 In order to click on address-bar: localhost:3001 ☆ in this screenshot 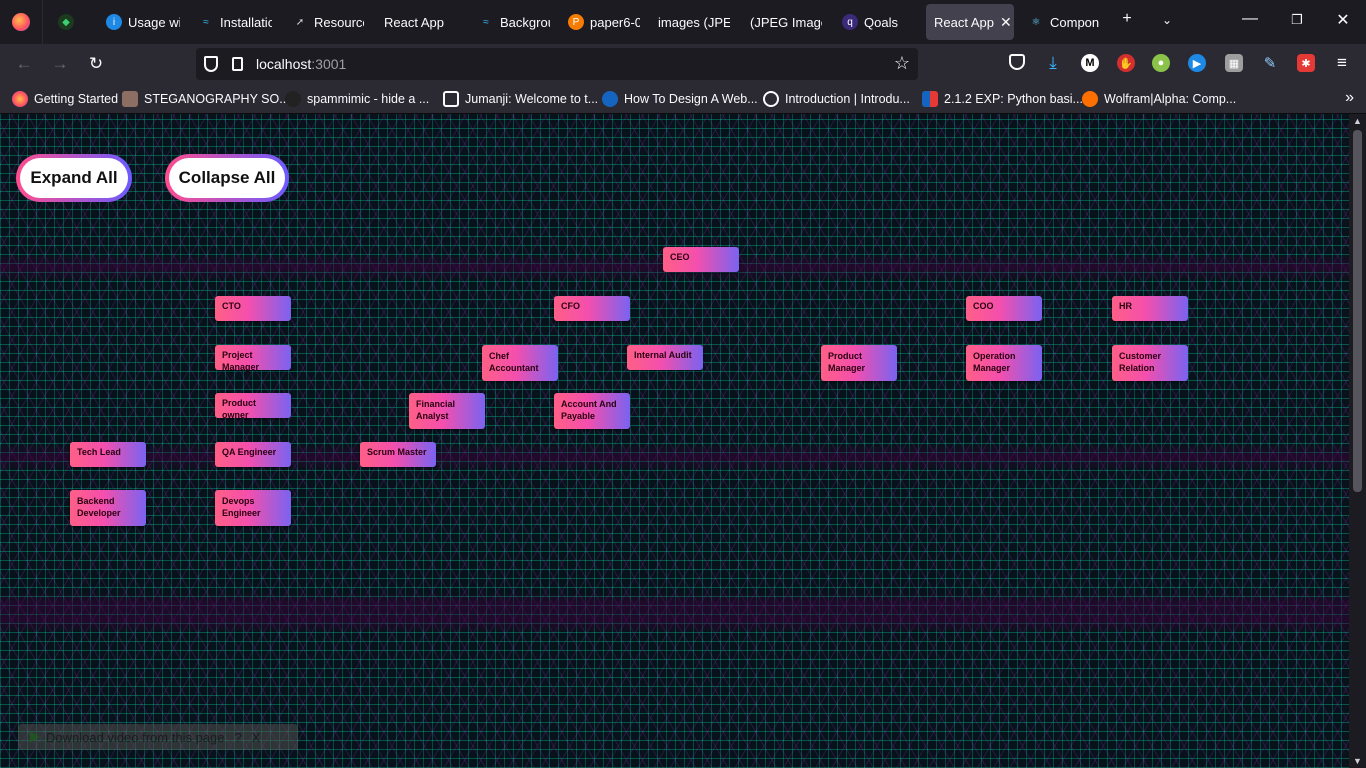, I will do `click(557, 64)`.